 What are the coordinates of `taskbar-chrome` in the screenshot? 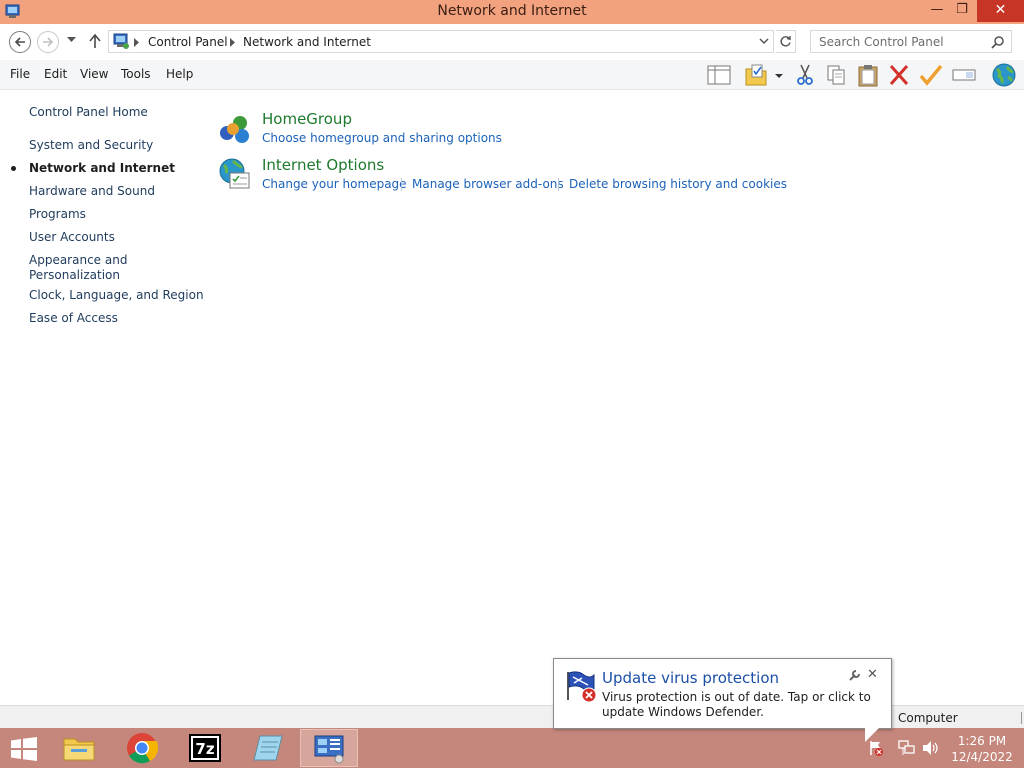 It's located at (142, 748).